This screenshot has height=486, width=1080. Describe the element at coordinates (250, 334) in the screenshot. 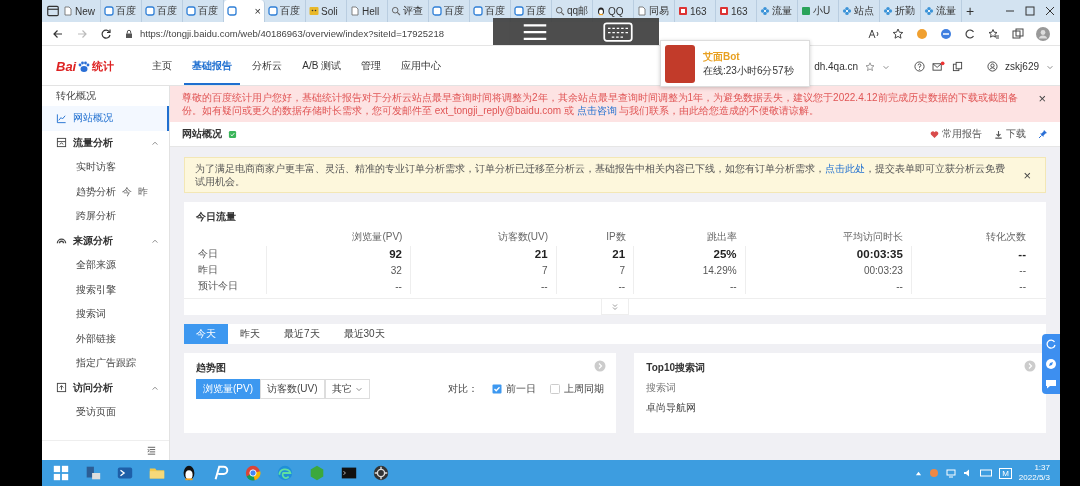

I see `date-range-tab: 昨天` at that location.